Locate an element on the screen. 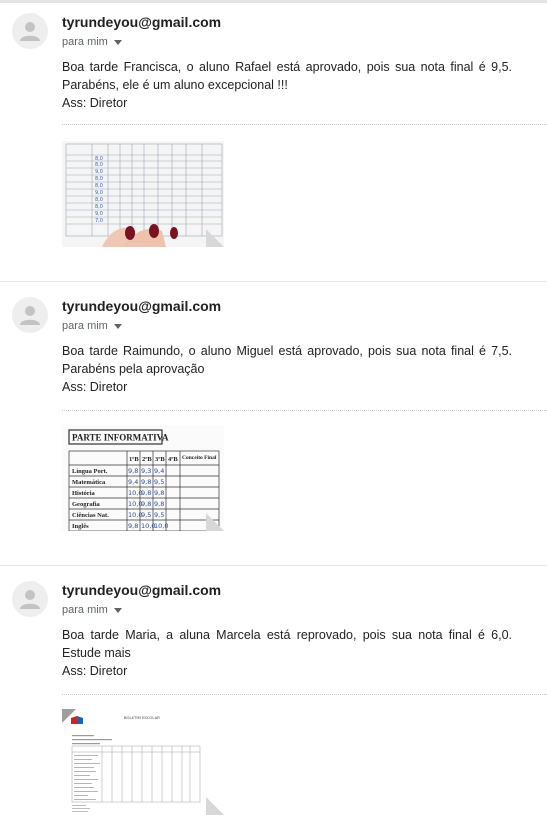 The height and width of the screenshot is (838, 547). col-header: Conceito Final is located at coordinates (199, 458).